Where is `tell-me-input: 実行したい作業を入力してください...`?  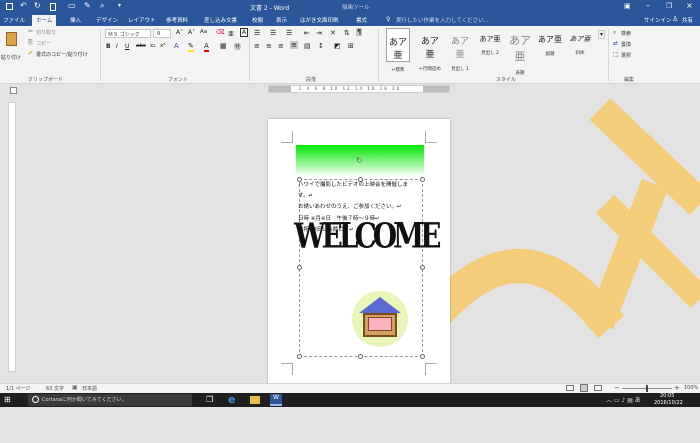
tell-me-input: 実行したい作業を入力してください... is located at coordinates (442, 20).